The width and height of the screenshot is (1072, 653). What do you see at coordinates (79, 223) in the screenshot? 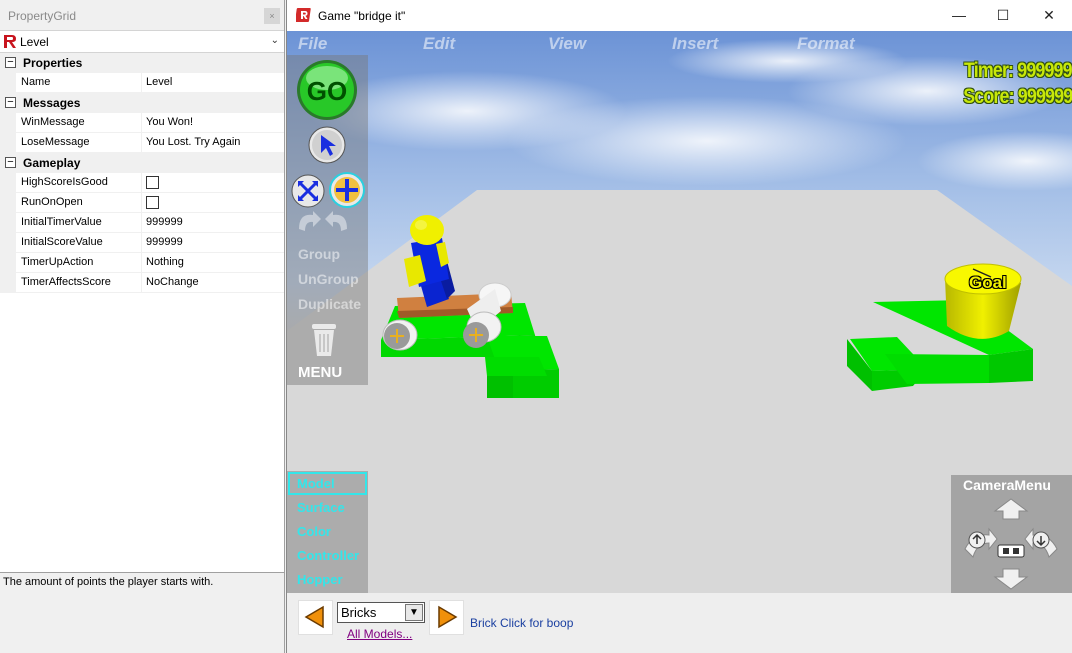
I see `property-name: InitialTimerValue` at bounding box center [79, 223].